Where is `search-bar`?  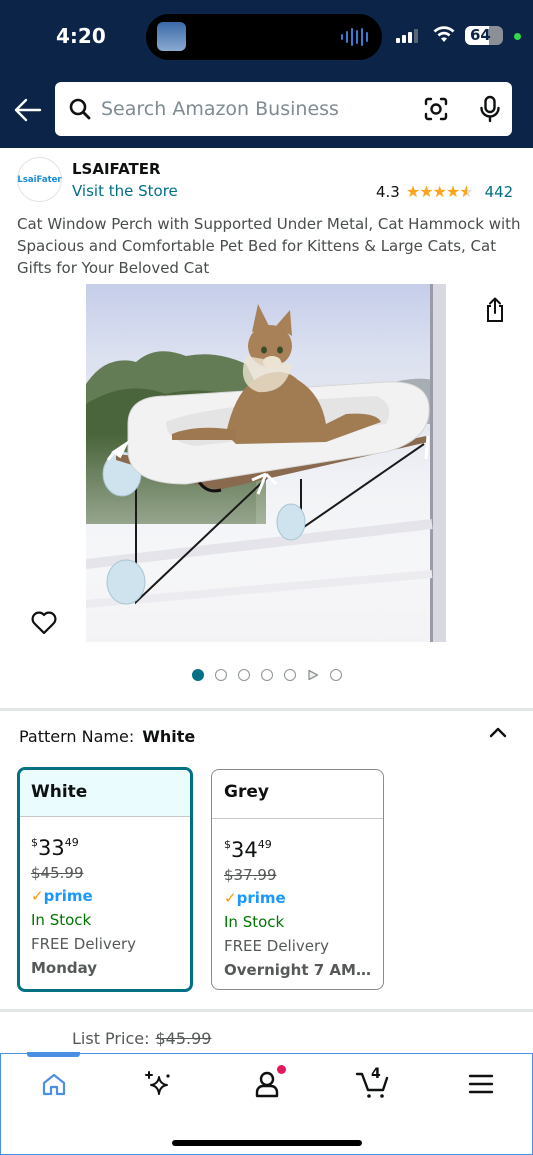
search-bar is located at coordinates (283, 109).